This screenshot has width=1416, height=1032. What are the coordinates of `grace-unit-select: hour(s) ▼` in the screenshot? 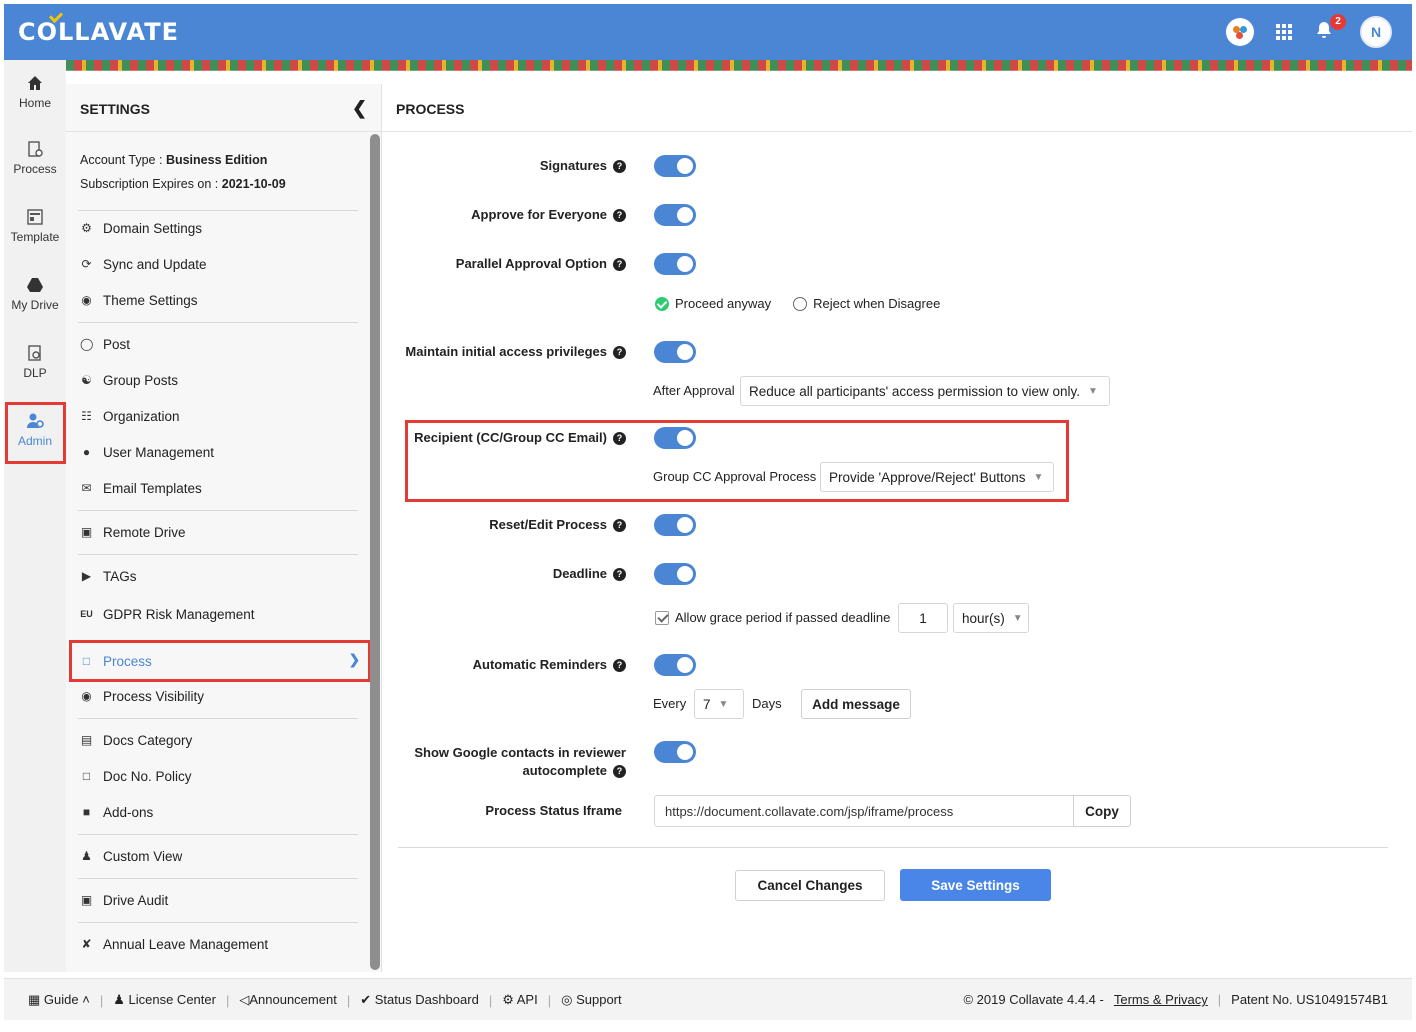 It's located at (991, 618).